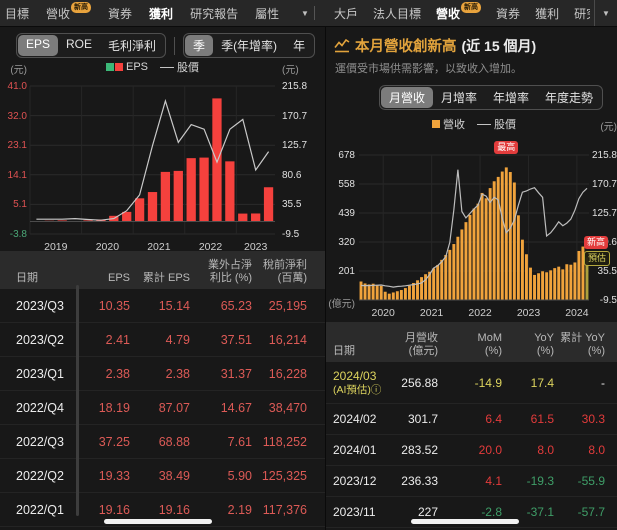 This screenshot has width=617, height=530. Describe the element at coordinates (528, 313) in the screenshot. I see `x-axis-label: 2023` at that location.